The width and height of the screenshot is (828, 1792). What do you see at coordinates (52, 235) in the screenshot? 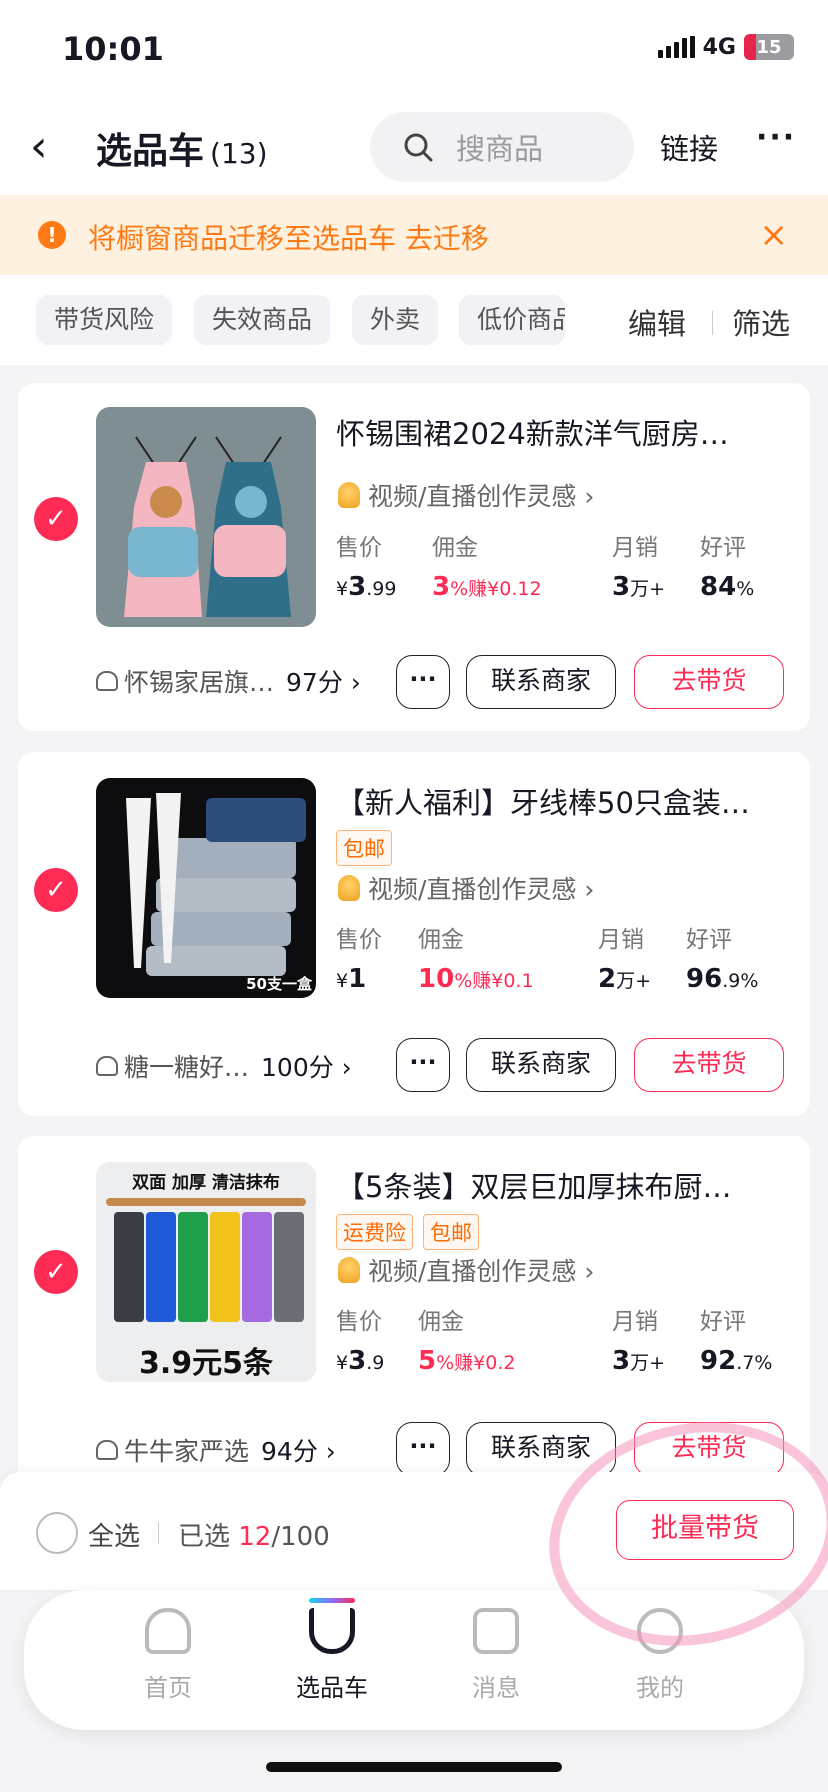
I see `warning-icon: !` at bounding box center [52, 235].